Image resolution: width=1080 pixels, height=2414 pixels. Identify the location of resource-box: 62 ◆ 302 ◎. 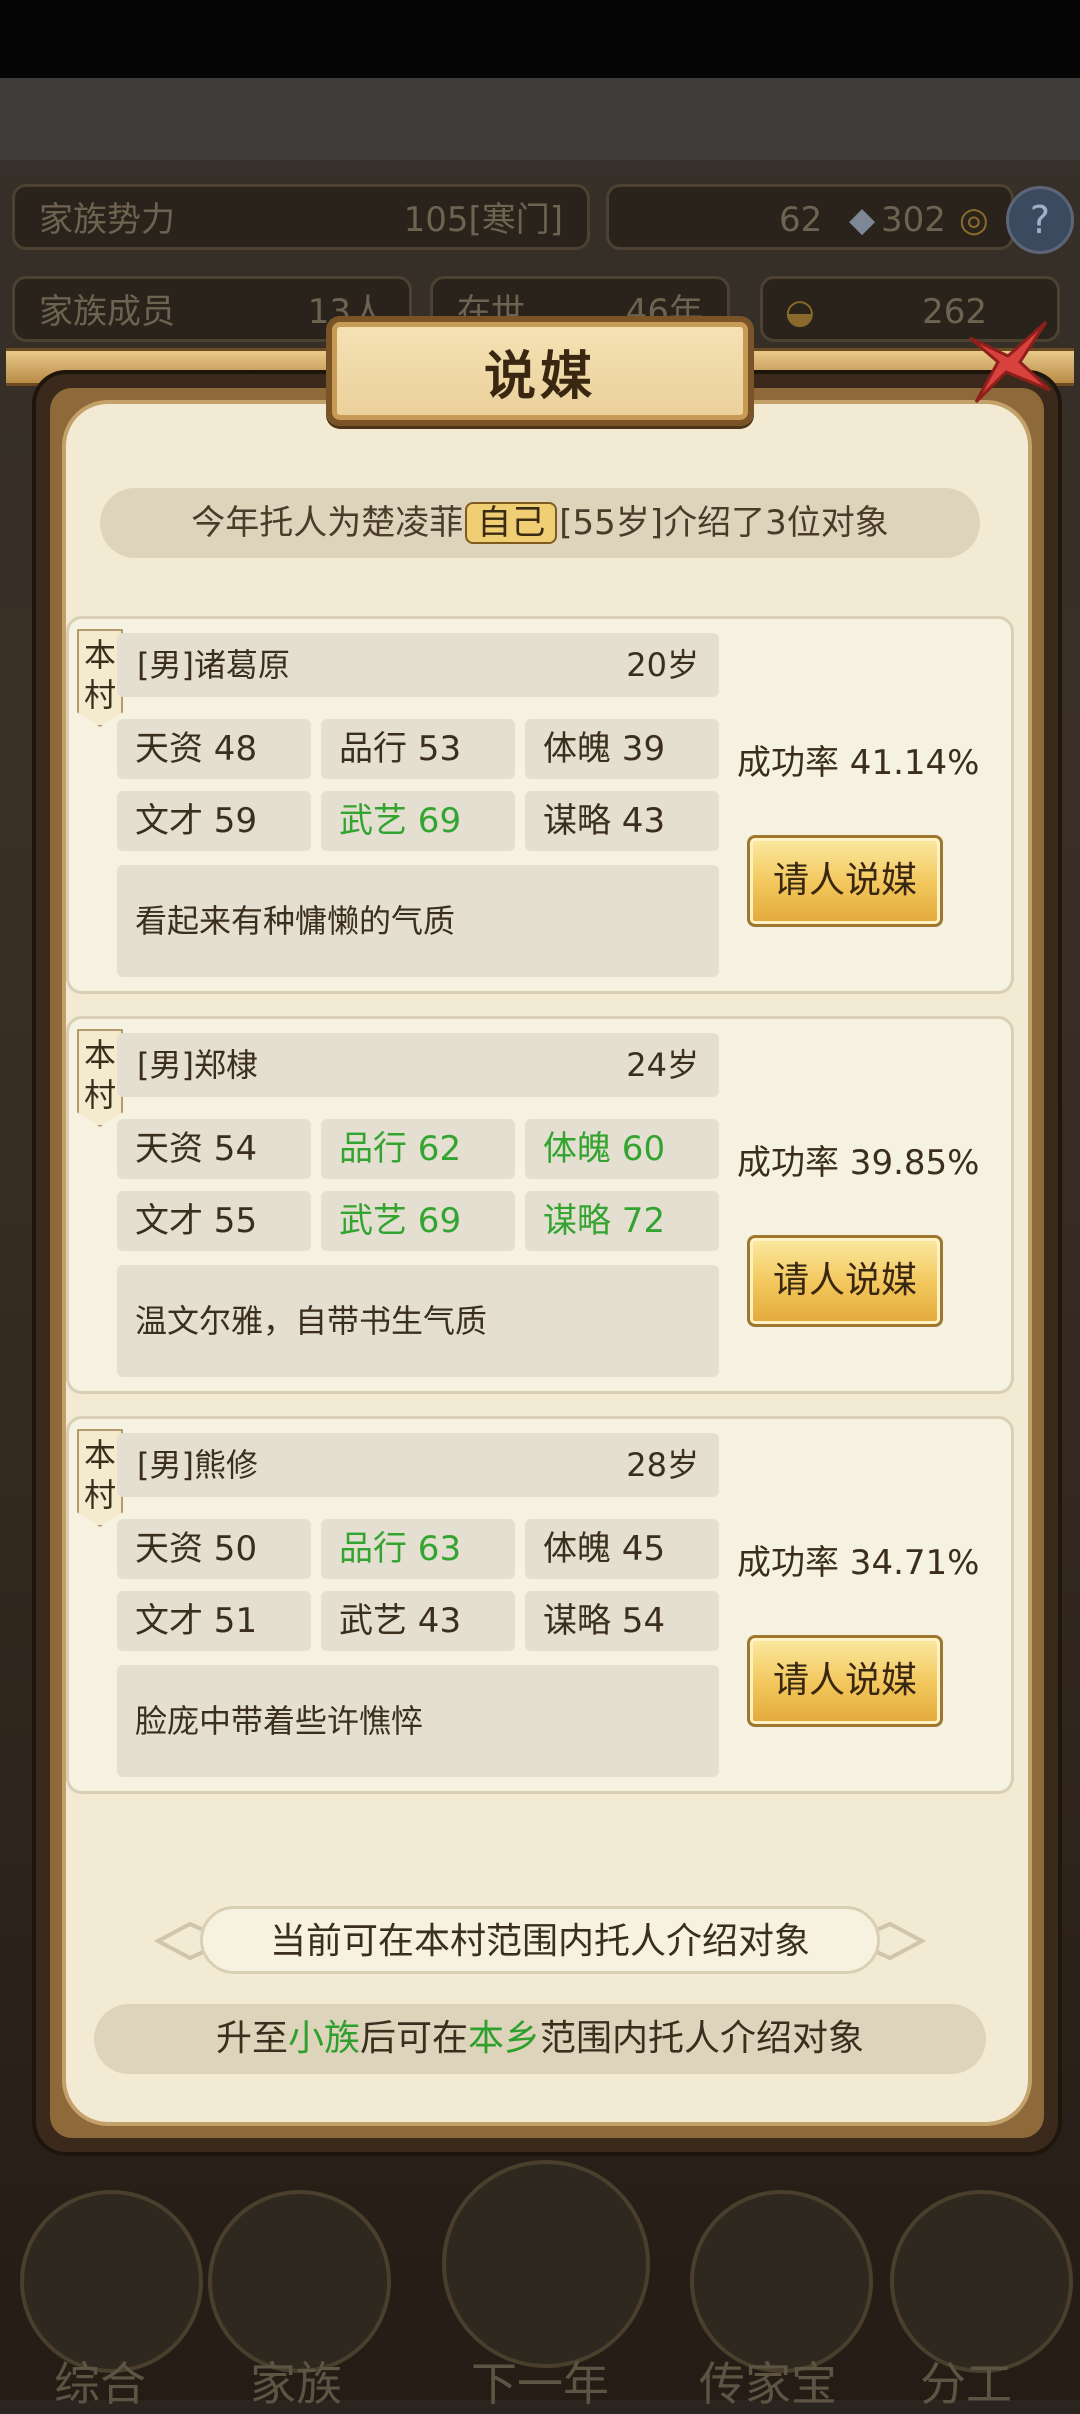
(810, 217).